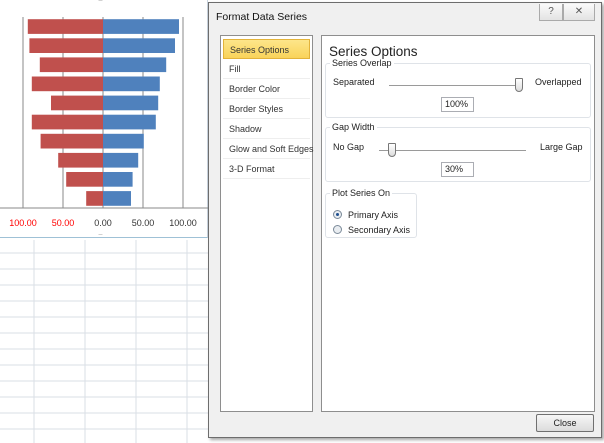  I want to click on dialog-title: Format Data Series, so click(262, 17).